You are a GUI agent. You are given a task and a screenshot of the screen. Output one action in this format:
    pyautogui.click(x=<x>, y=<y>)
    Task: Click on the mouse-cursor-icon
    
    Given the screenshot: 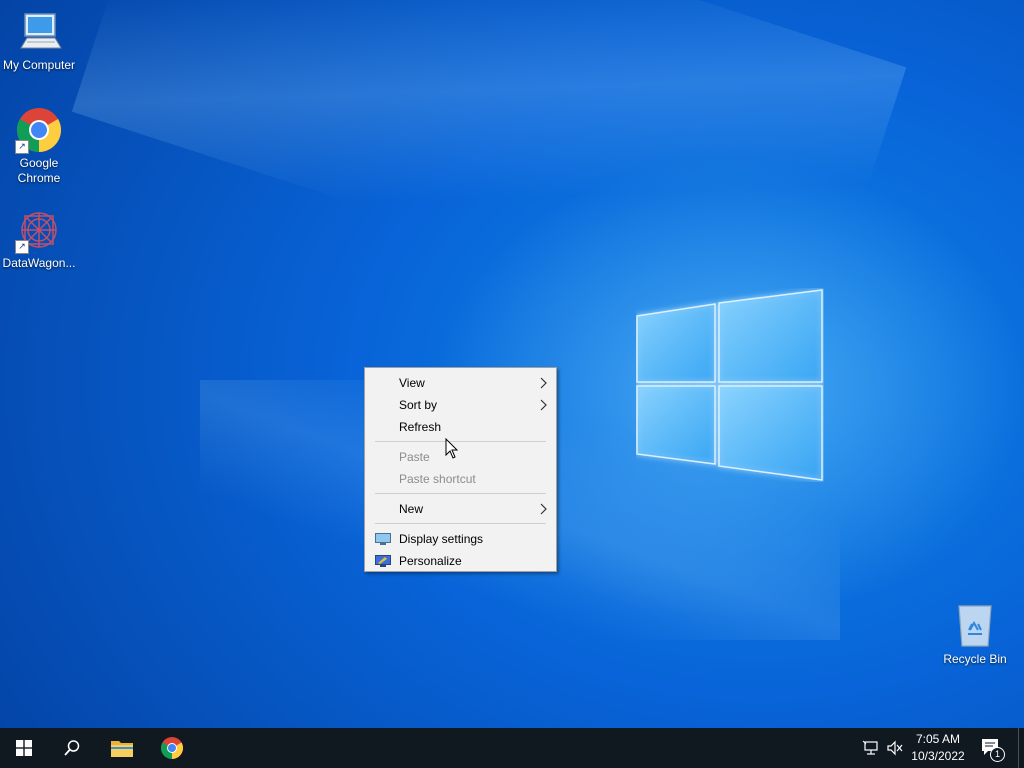 What is the action you would take?
    pyautogui.click(x=452, y=448)
    